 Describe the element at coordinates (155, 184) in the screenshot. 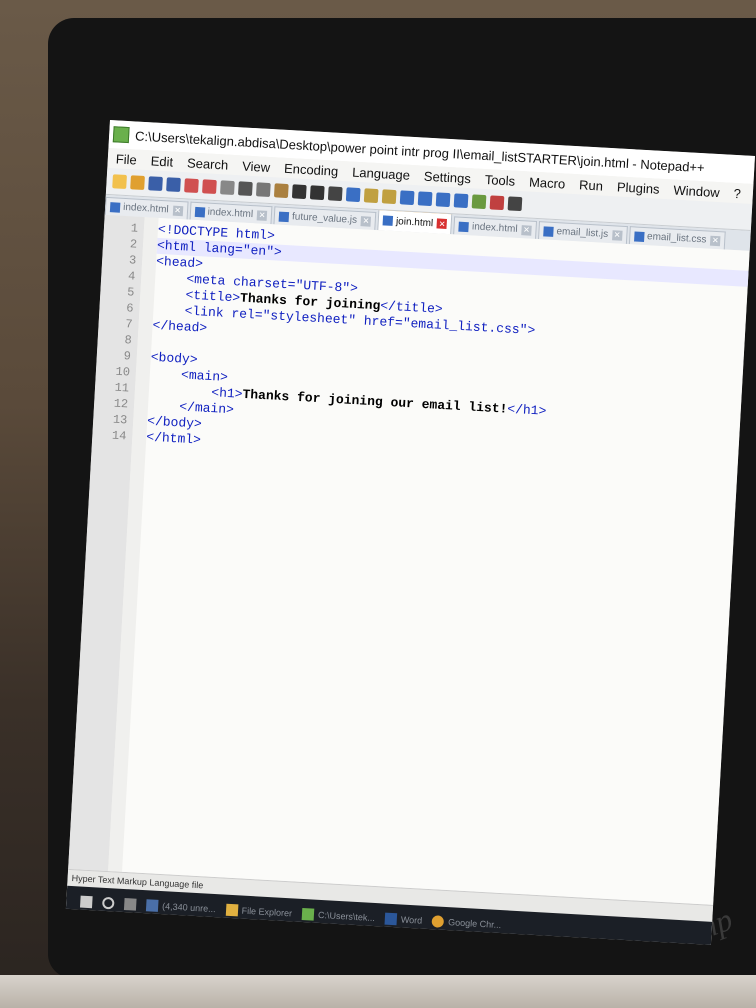

I see `save-icon` at that location.